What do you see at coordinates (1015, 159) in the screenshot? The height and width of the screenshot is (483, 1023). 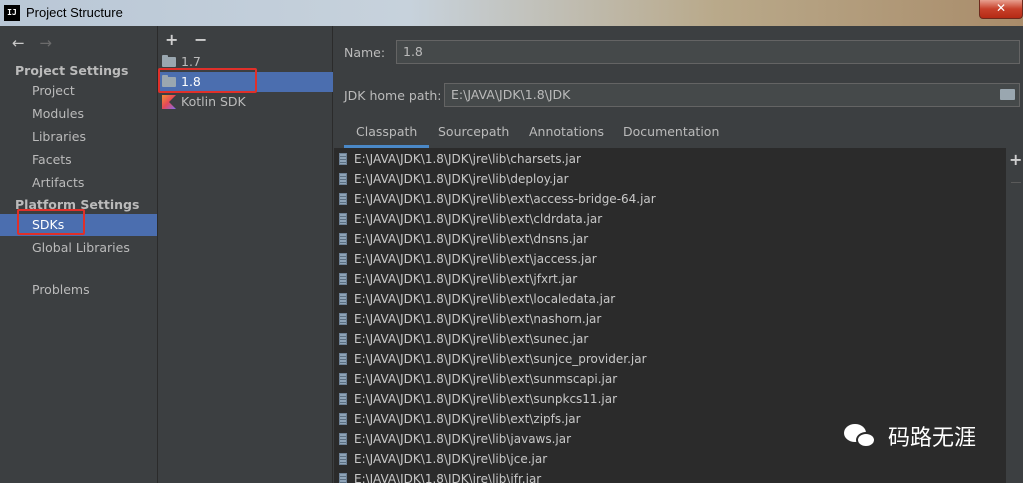 I see `add-path-icon: +` at bounding box center [1015, 159].